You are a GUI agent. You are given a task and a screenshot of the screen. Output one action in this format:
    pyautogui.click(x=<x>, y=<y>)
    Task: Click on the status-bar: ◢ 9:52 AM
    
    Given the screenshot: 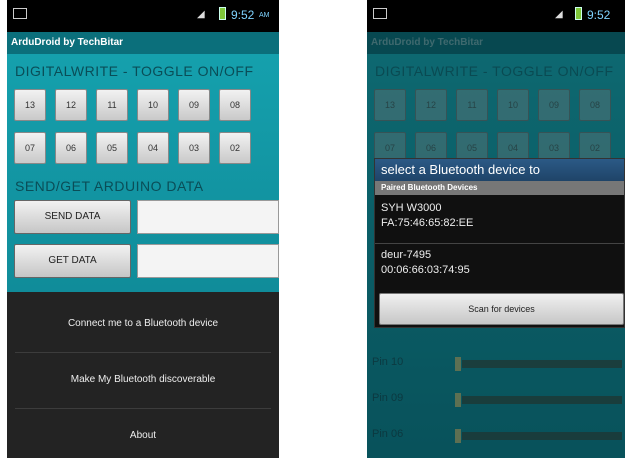 What is the action you would take?
    pyautogui.click(x=143, y=16)
    